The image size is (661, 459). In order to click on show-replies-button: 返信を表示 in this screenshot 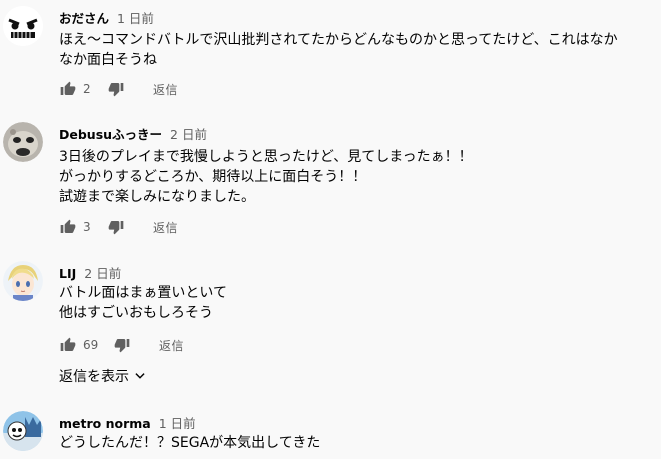, I will do `click(103, 376)`.